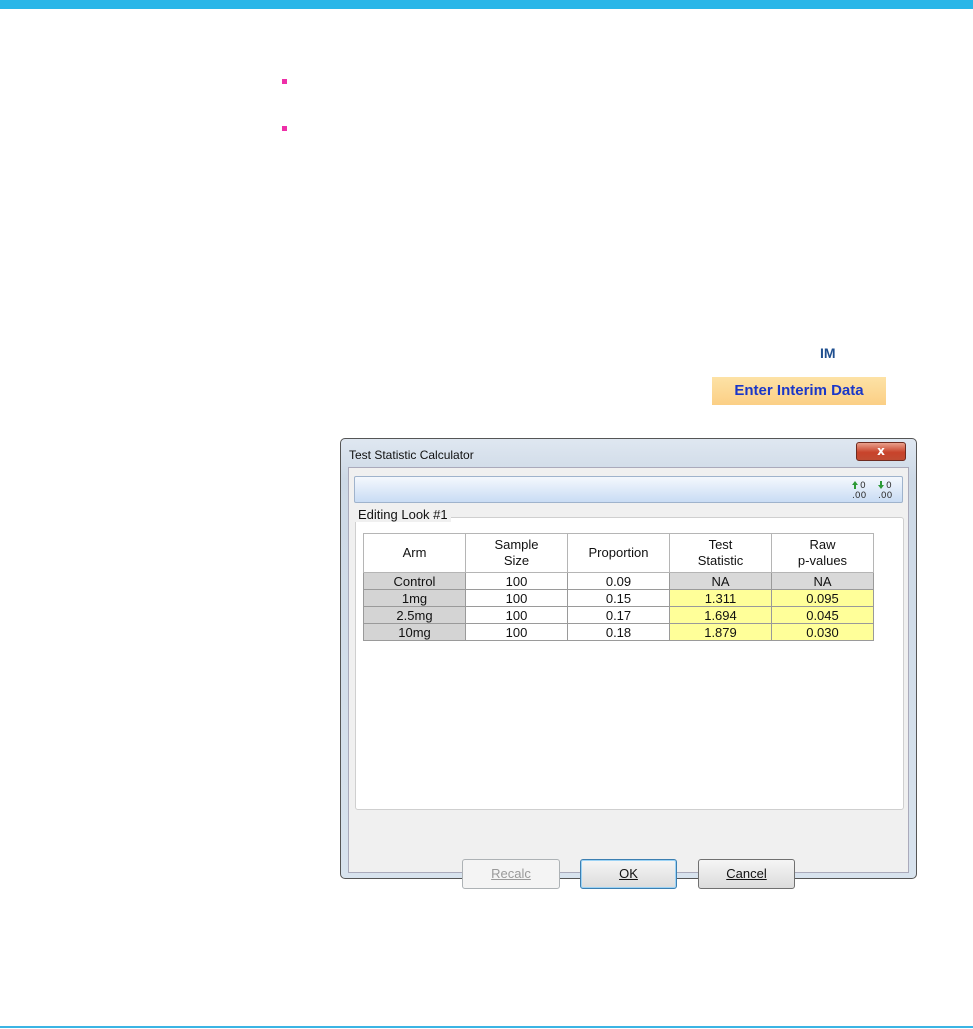 Image resolution: width=973 pixels, height=1029 pixels. I want to click on top-accent-bar, so click(486, 4).